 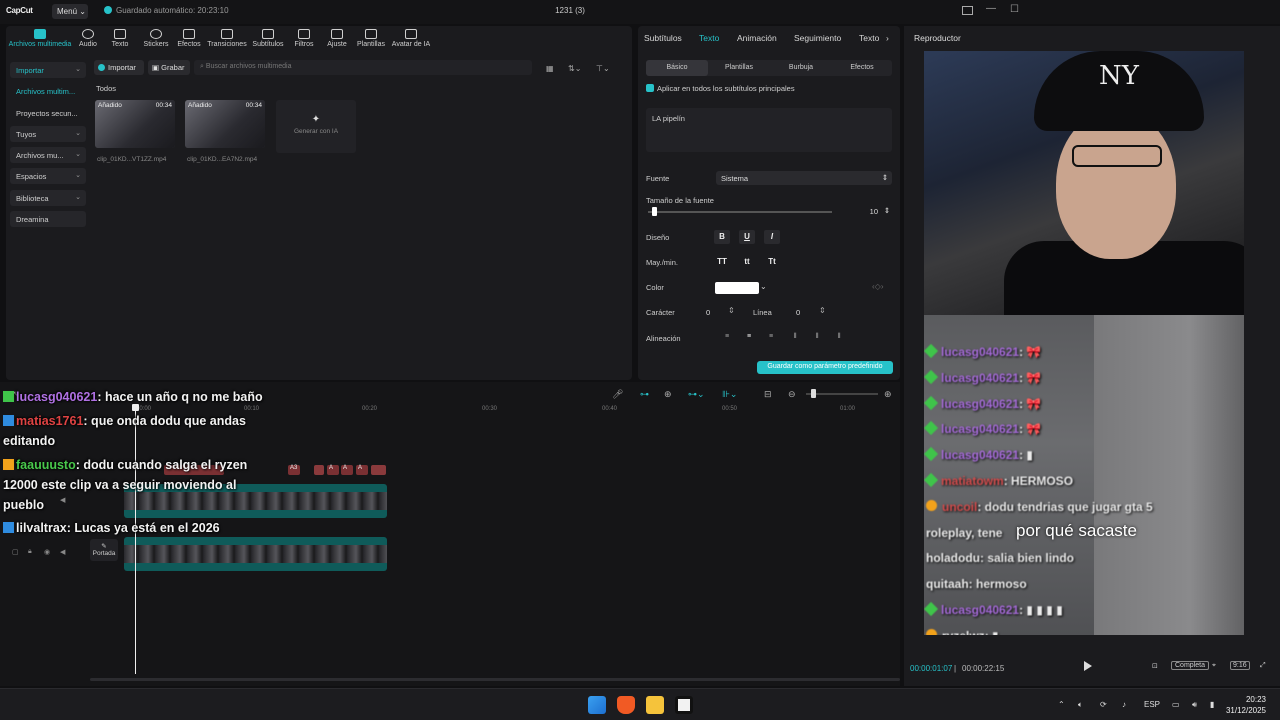 I want to click on tool-filters: Filtros, so click(x=304, y=38).